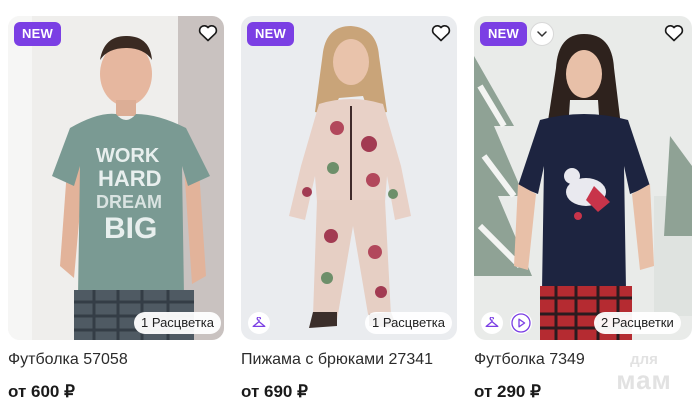 The height and width of the screenshot is (406, 692). I want to click on svg-text: HARD, so click(130, 178).